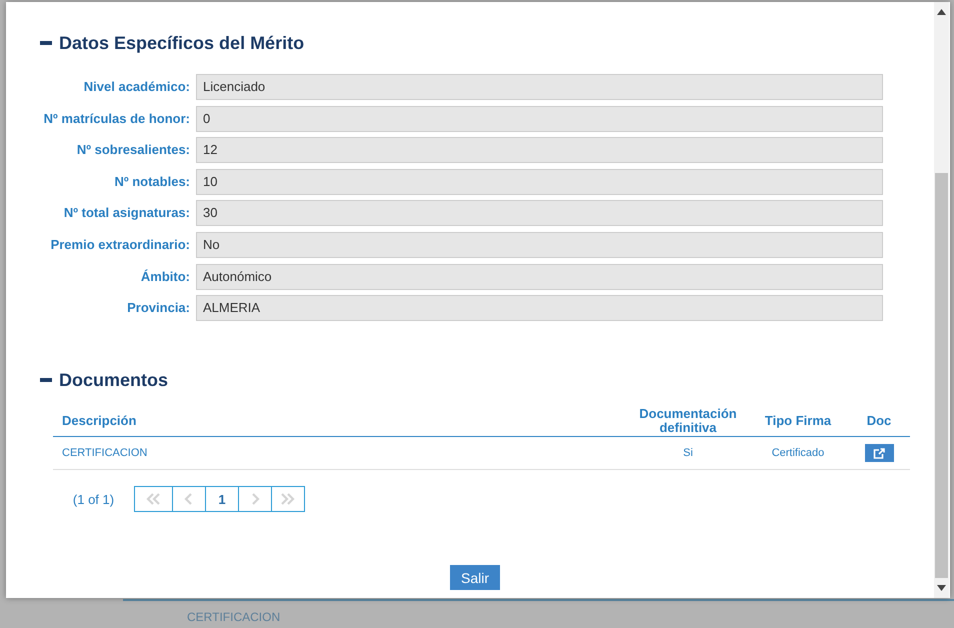 Image resolution: width=954 pixels, height=628 pixels. Describe the element at coordinates (120, 245) in the screenshot. I see `field-label: Premio extraordinario:` at that location.